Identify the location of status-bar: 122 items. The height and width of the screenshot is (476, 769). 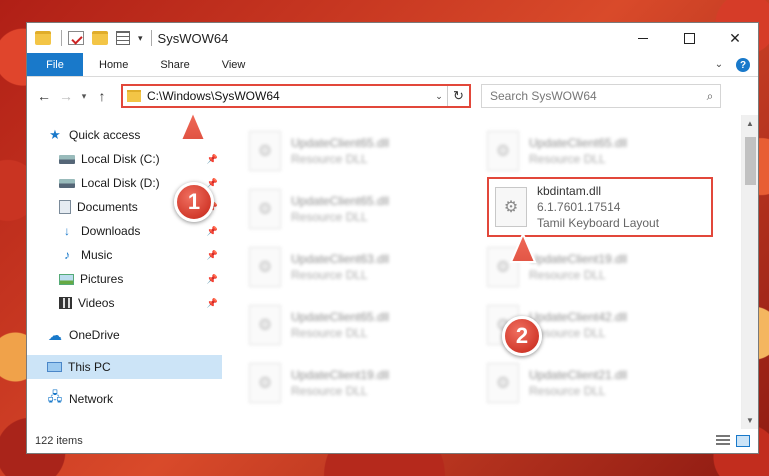
(392, 441).